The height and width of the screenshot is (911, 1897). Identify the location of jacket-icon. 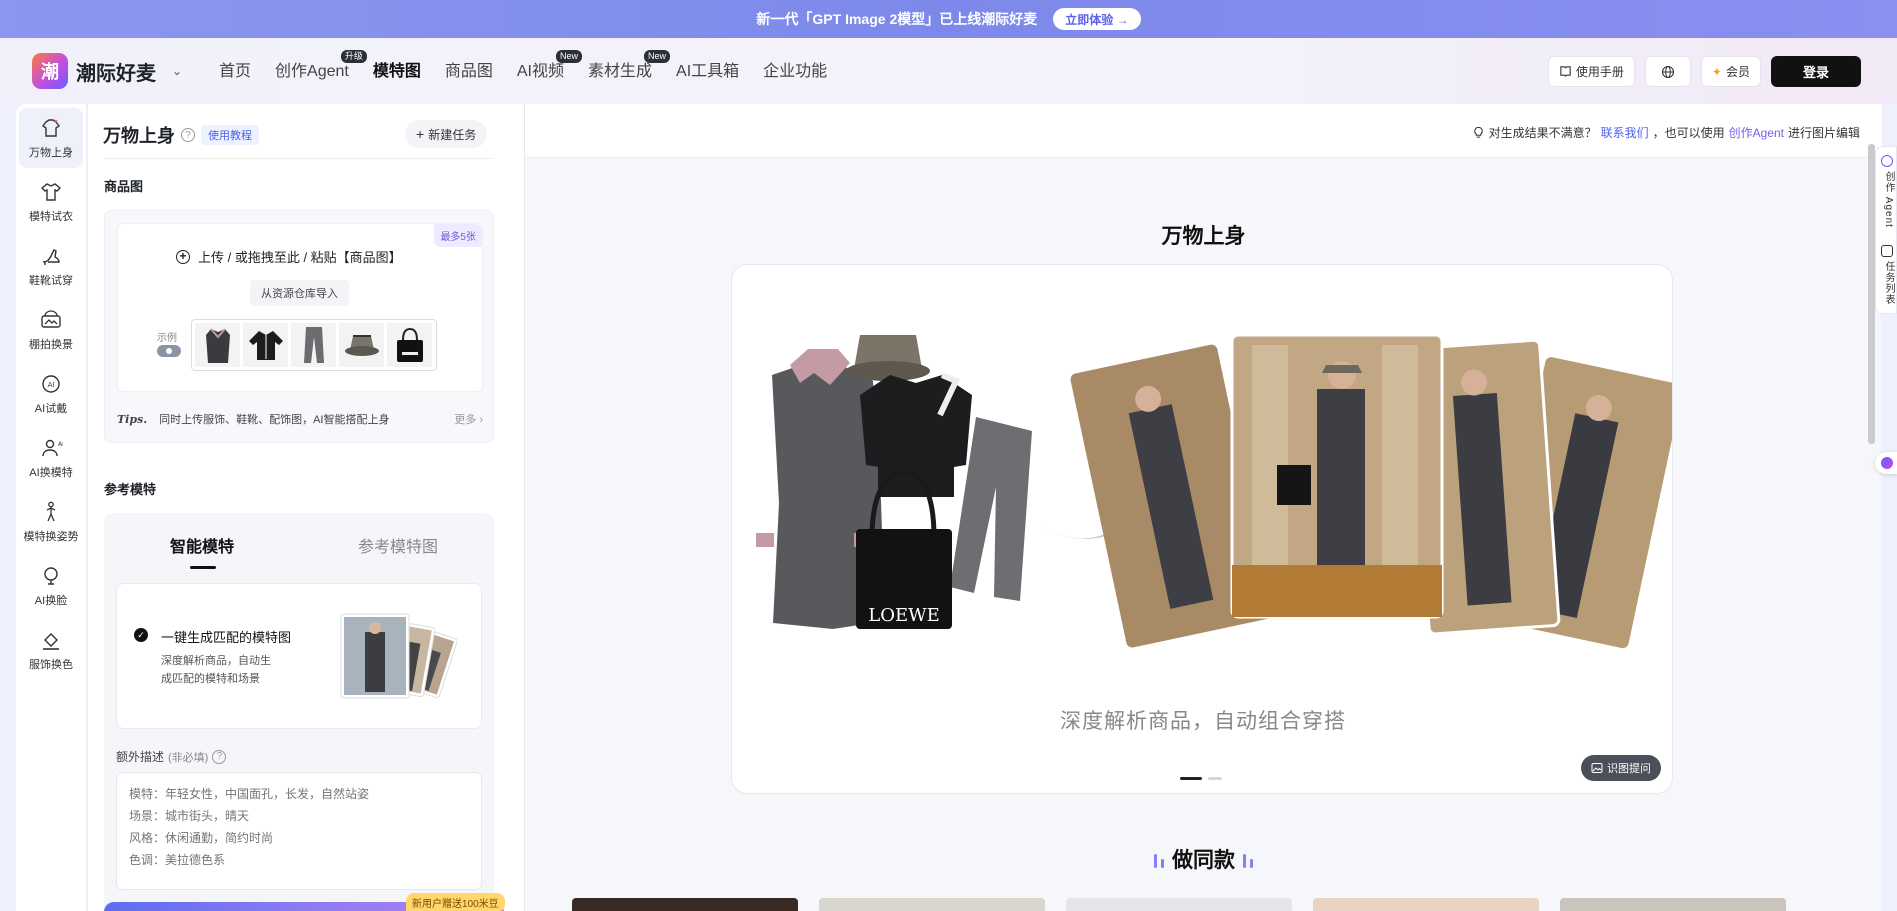
(265, 345).